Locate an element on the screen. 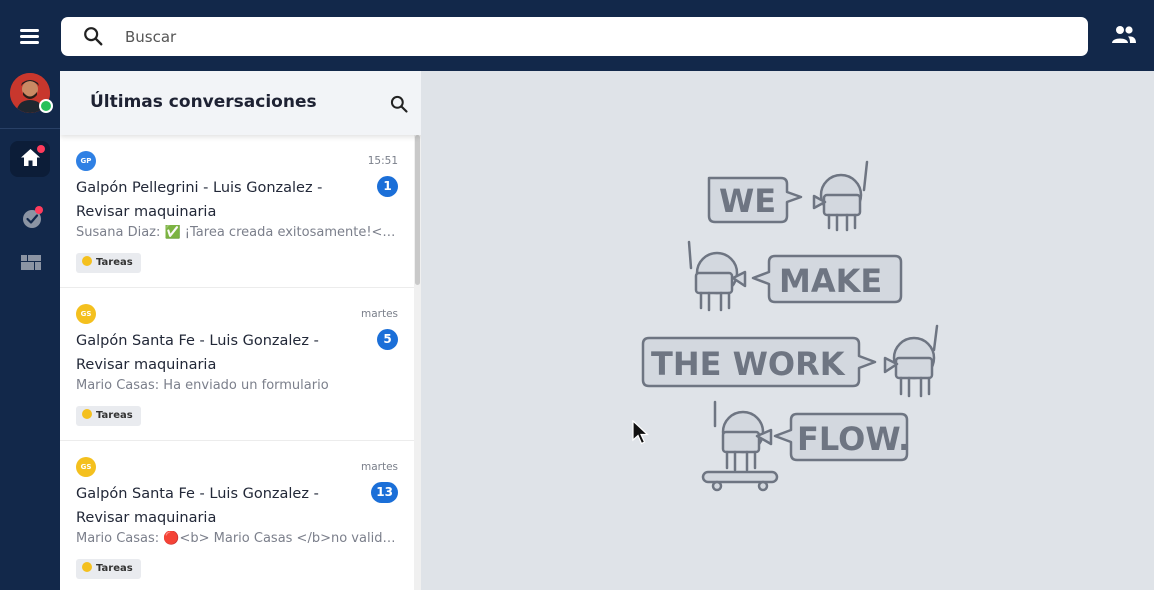 Image resolution: width=1154 pixels, height=590 pixels. top-bar is located at coordinates (577, 35).